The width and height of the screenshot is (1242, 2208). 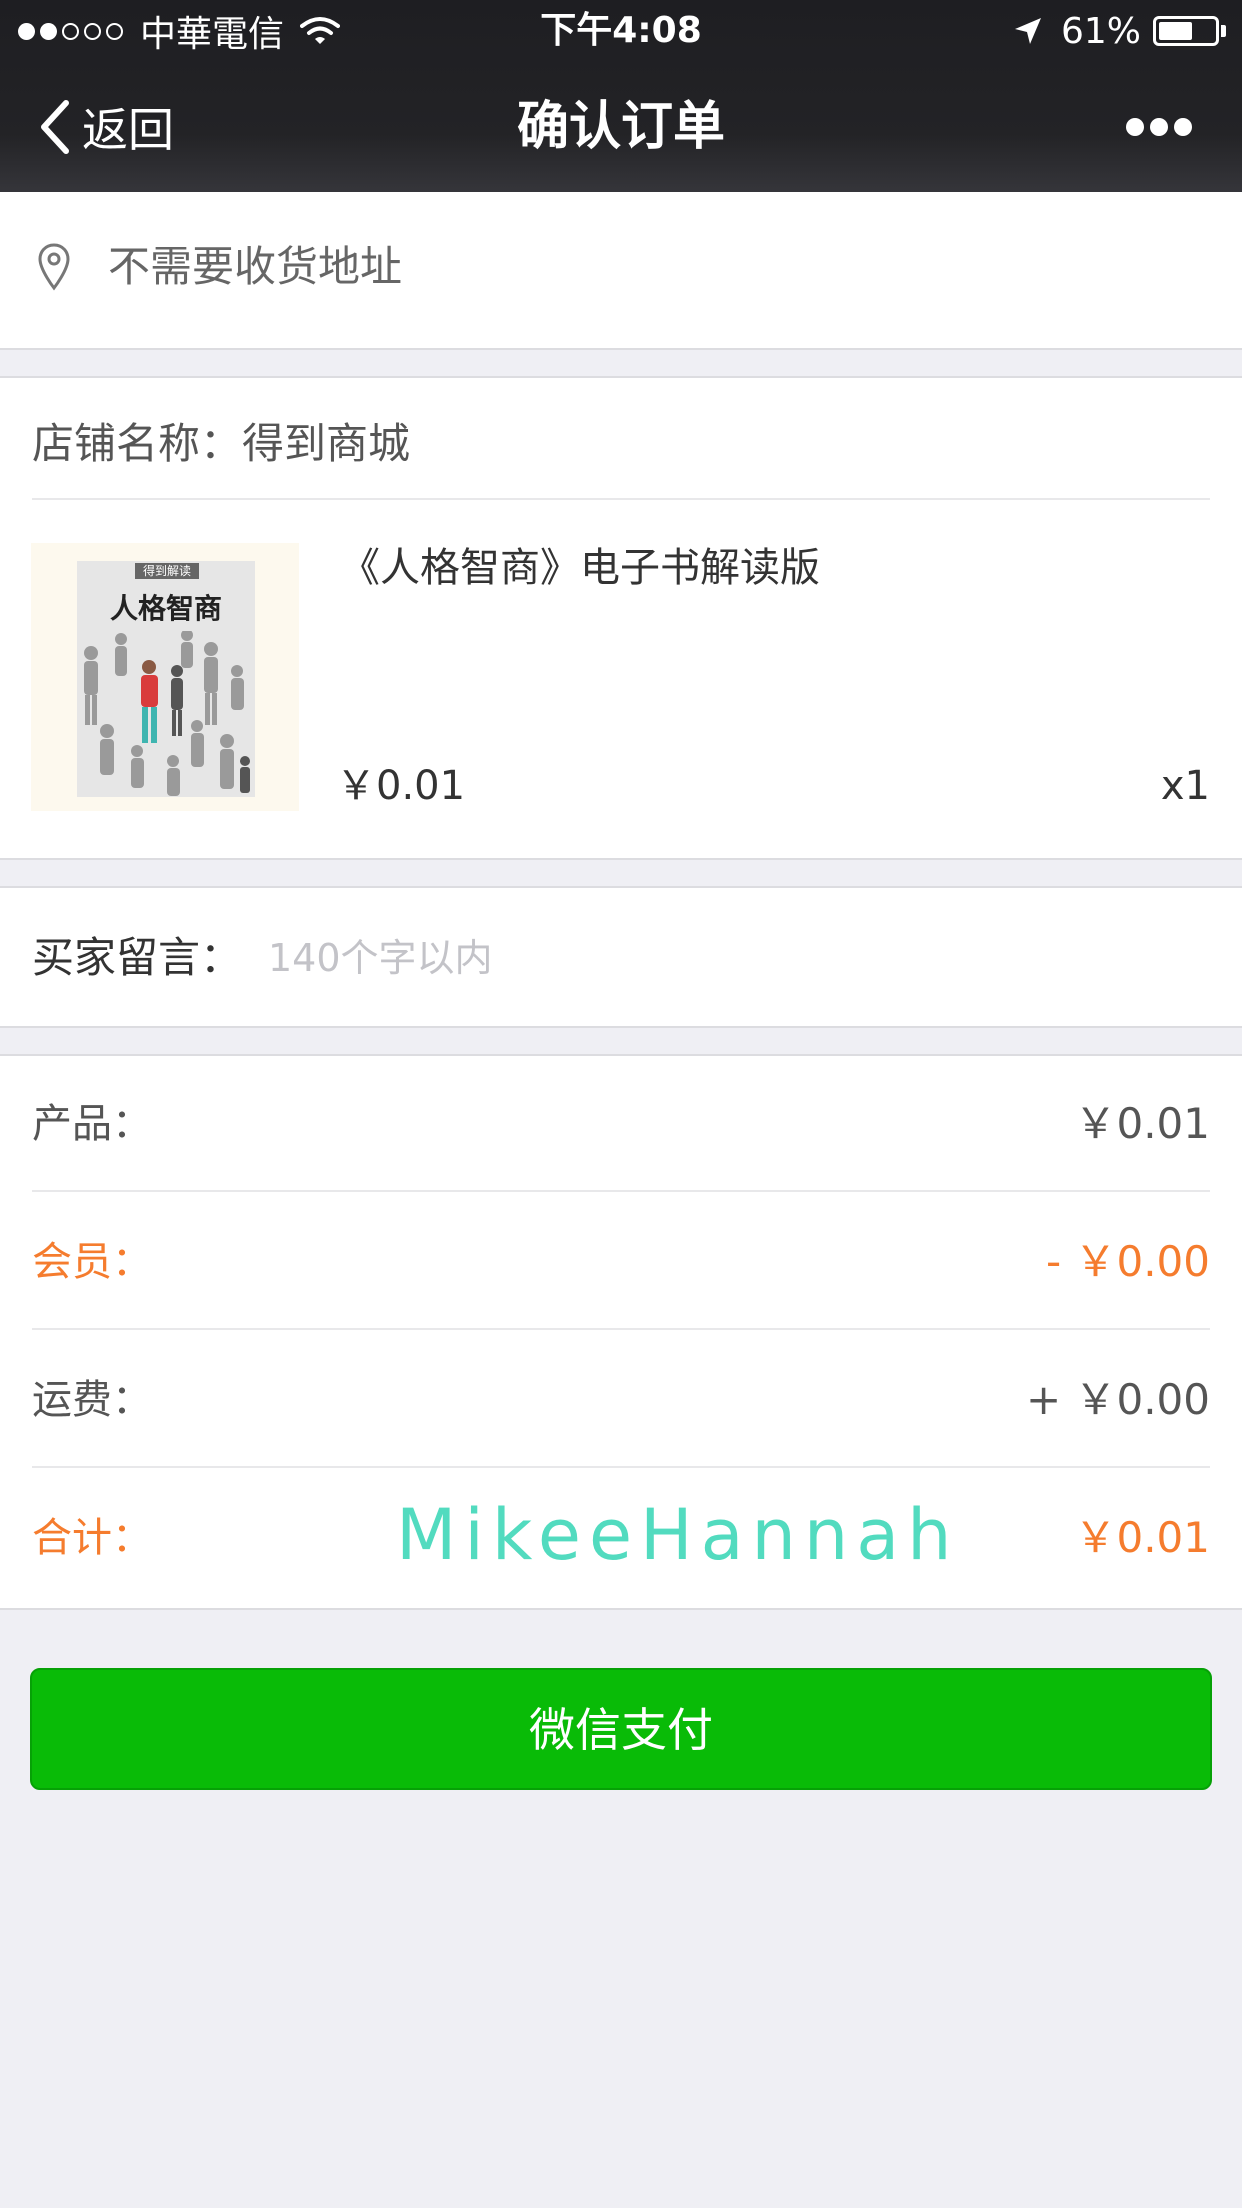 I want to click on summary-value: + ￥0.00, so click(x=1117, y=1399).